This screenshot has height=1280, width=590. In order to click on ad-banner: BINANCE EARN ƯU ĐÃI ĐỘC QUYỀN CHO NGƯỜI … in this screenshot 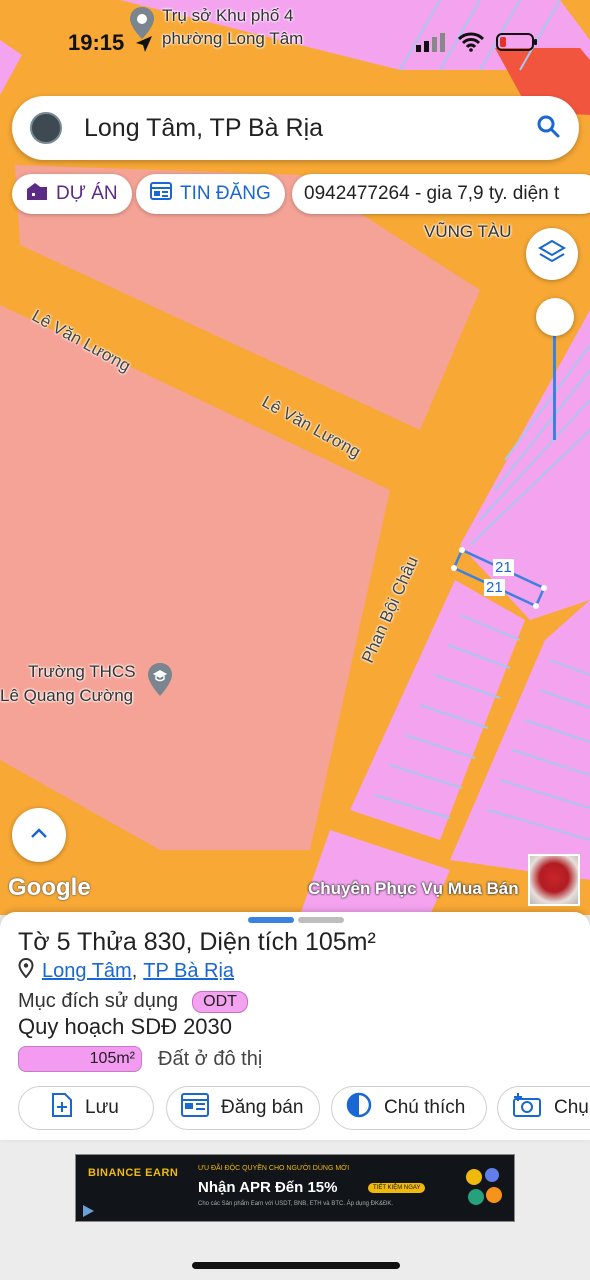, I will do `click(295, 1188)`.